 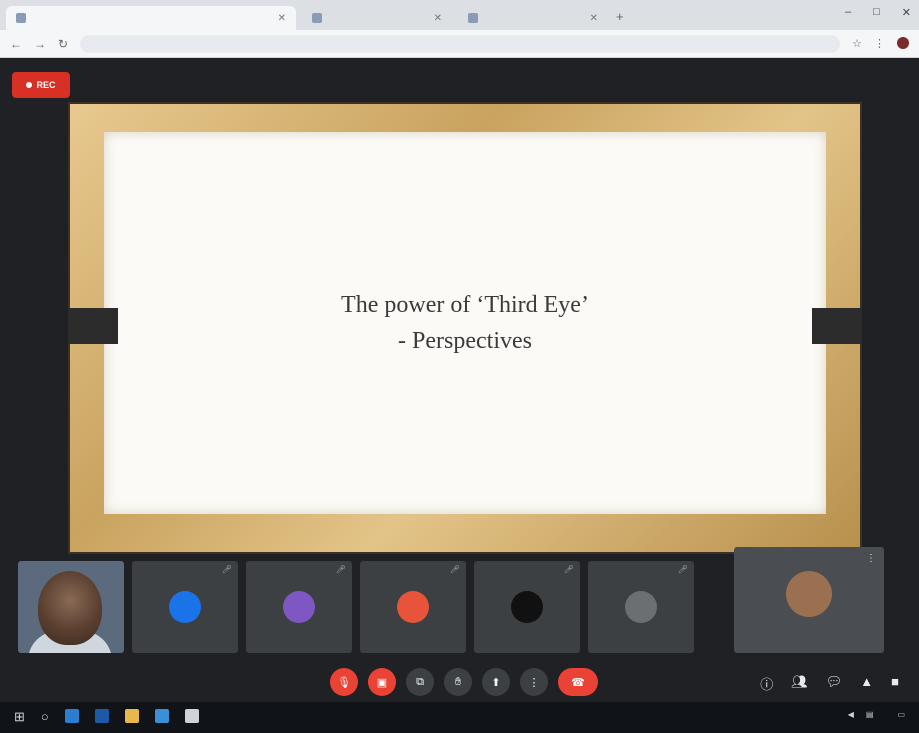 I want to click on activities-icon: ▲, so click(x=866, y=683).